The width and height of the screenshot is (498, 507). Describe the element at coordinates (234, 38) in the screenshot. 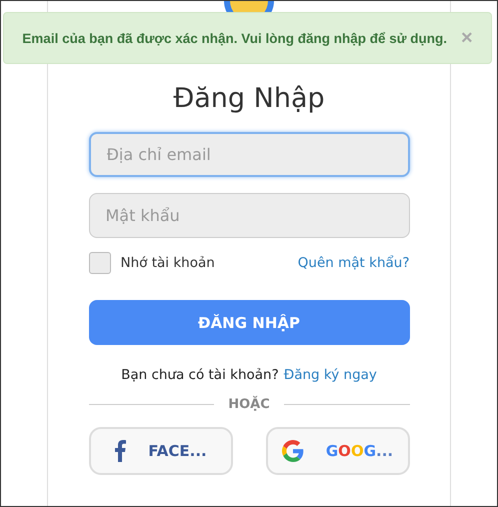

I see `alert-message: Email của bạn đã được xác nhận. Vui lòng đăng nhập để sử dụng.` at that location.